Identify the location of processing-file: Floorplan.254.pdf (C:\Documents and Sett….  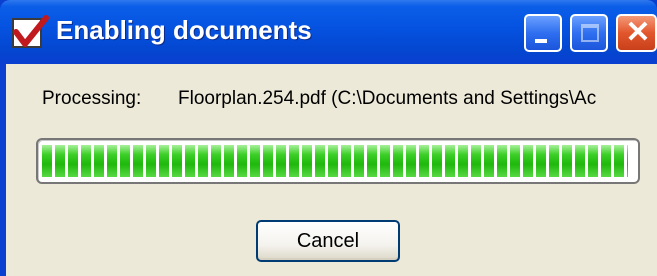
(387, 98).